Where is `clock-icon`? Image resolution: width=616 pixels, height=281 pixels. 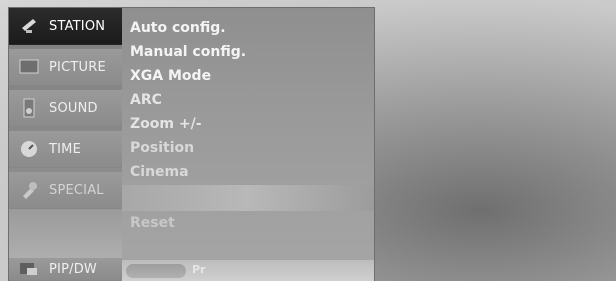
clock-icon is located at coordinates (29, 149).